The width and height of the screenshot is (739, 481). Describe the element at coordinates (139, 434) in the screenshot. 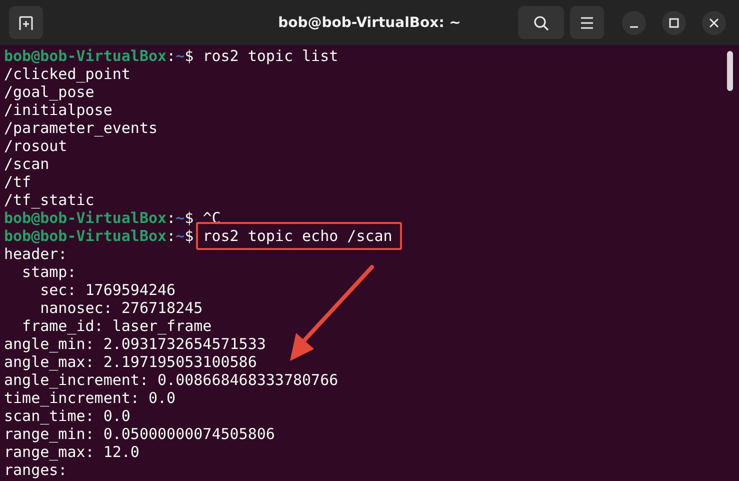

I see `output-text: range_min: 0.05000000074505806` at that location.